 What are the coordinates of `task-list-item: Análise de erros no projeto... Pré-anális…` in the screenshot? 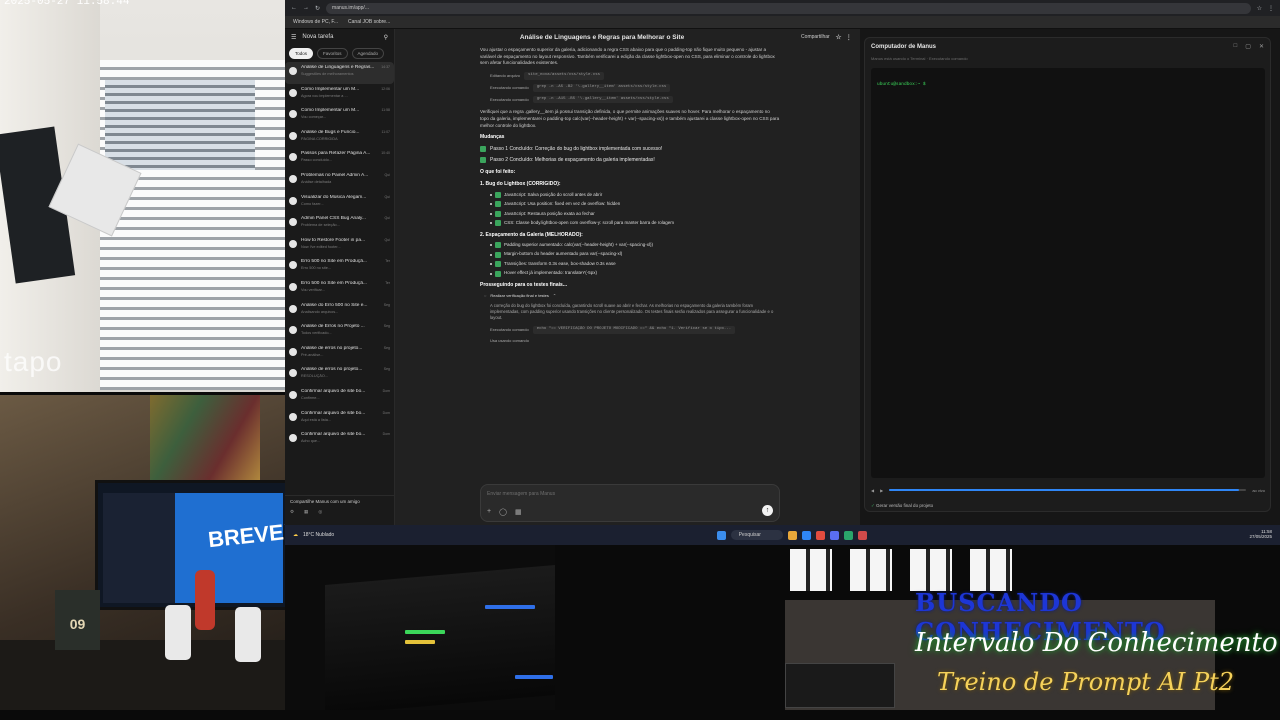 It's located at (339, 354).